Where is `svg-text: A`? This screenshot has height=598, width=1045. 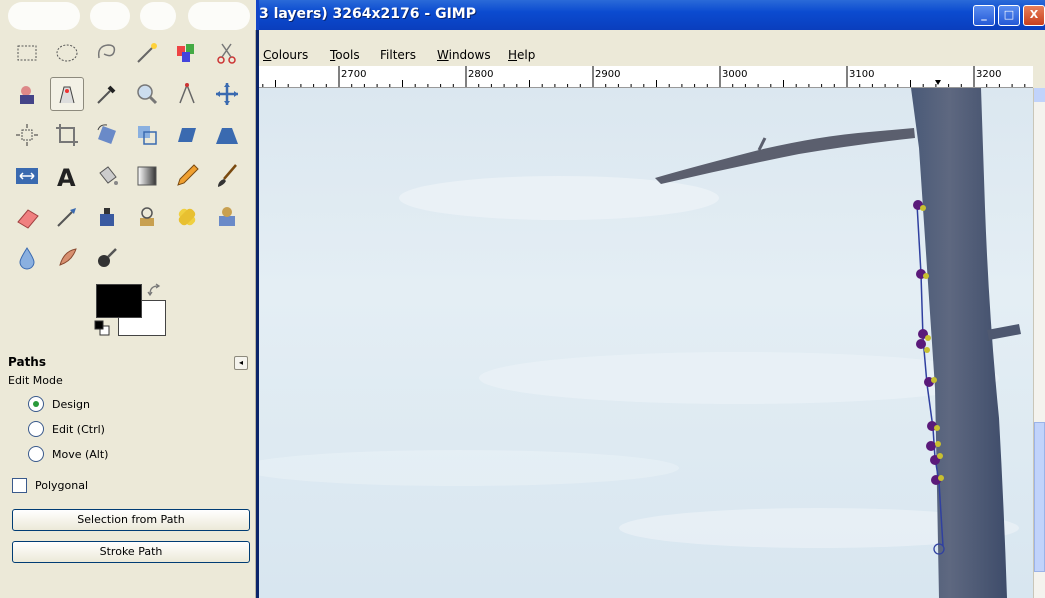
svg-text: A is located at coordinates (66, 176).